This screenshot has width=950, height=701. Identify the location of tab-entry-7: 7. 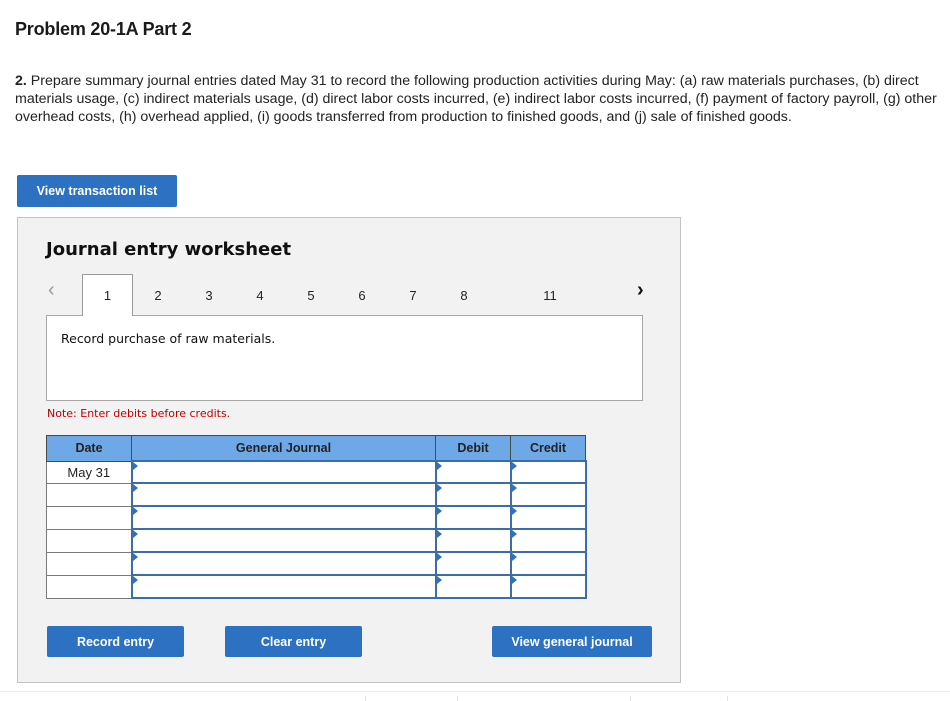
(413, 295).